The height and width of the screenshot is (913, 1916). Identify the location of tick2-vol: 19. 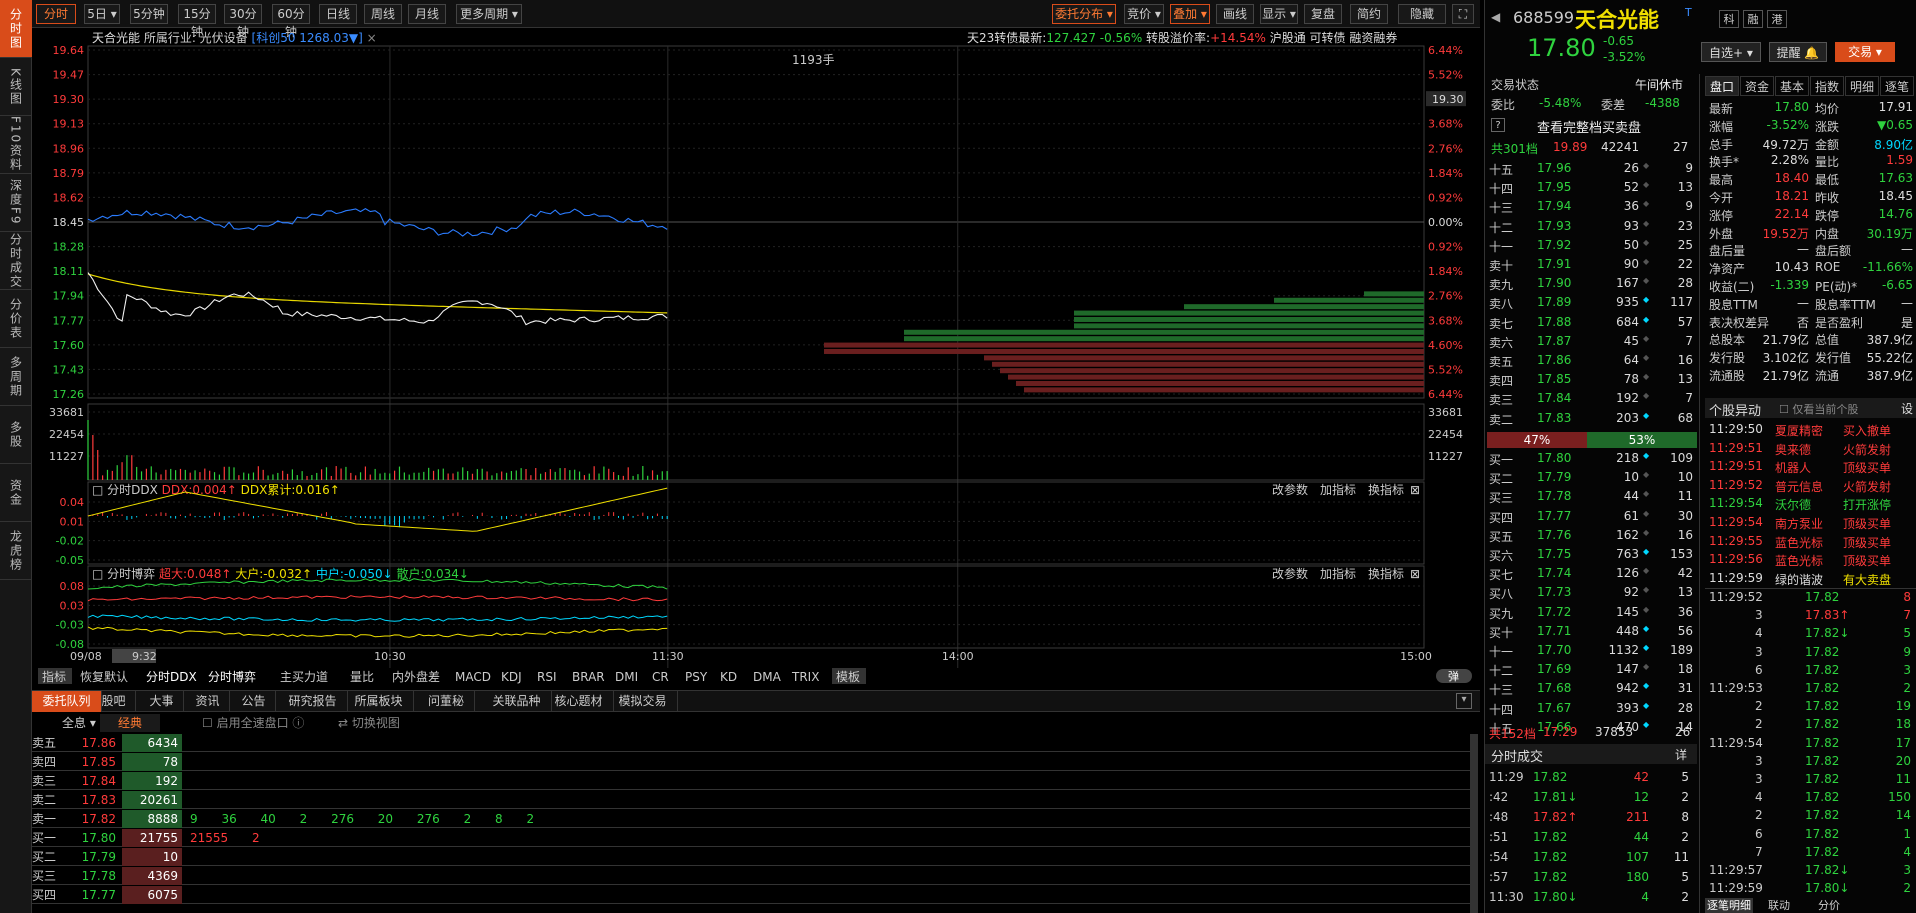
(1903, 706).